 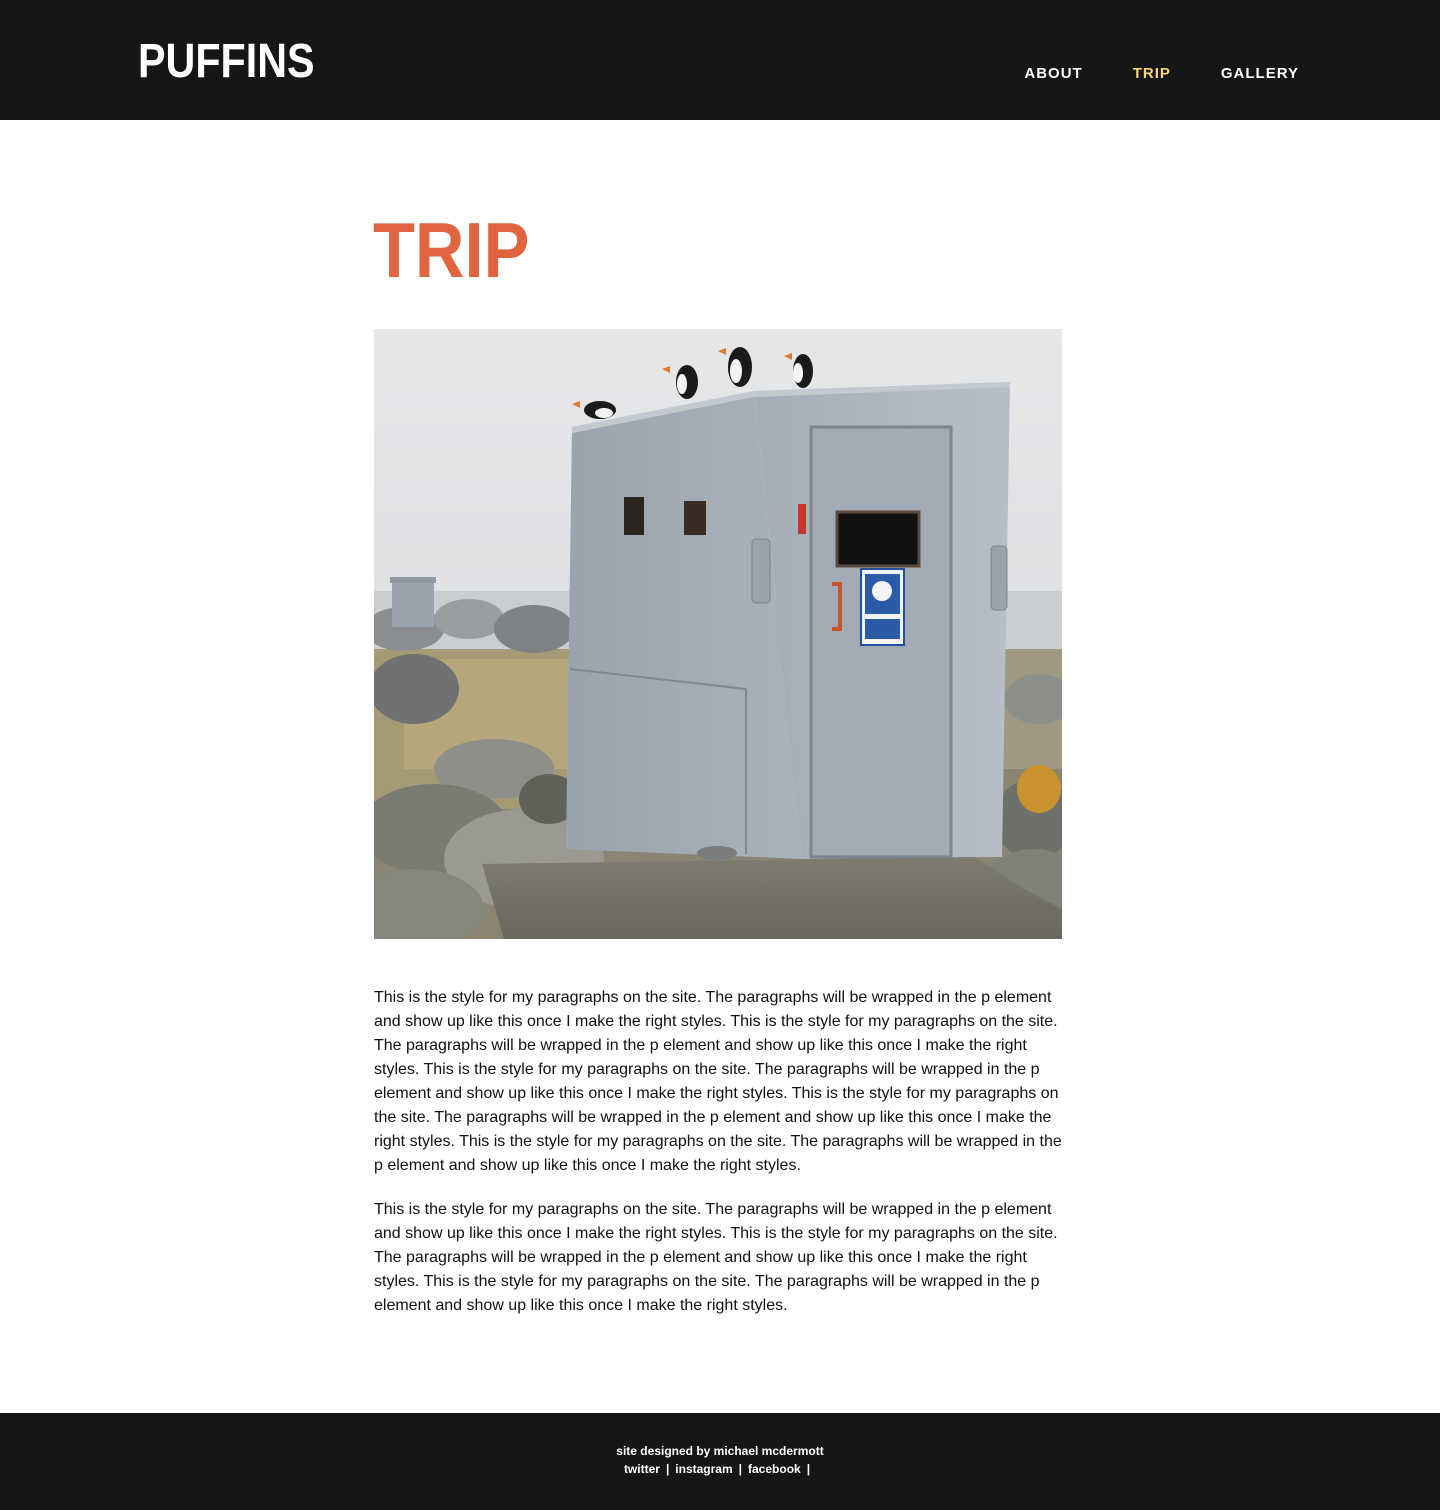 What do you see at coordinates (720, 60) in the screenshot?
I see `site-header: PUFFINS ABOUT TRIP GALLERY` at bounding box center [720, 60].